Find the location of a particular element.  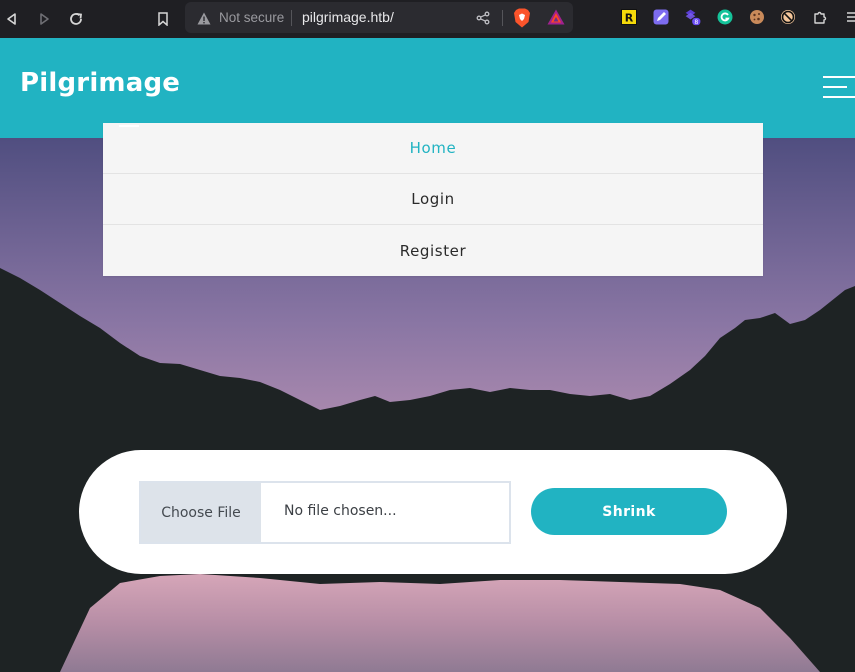

shrink-button: Shrink is located at coordinates (629, 511).